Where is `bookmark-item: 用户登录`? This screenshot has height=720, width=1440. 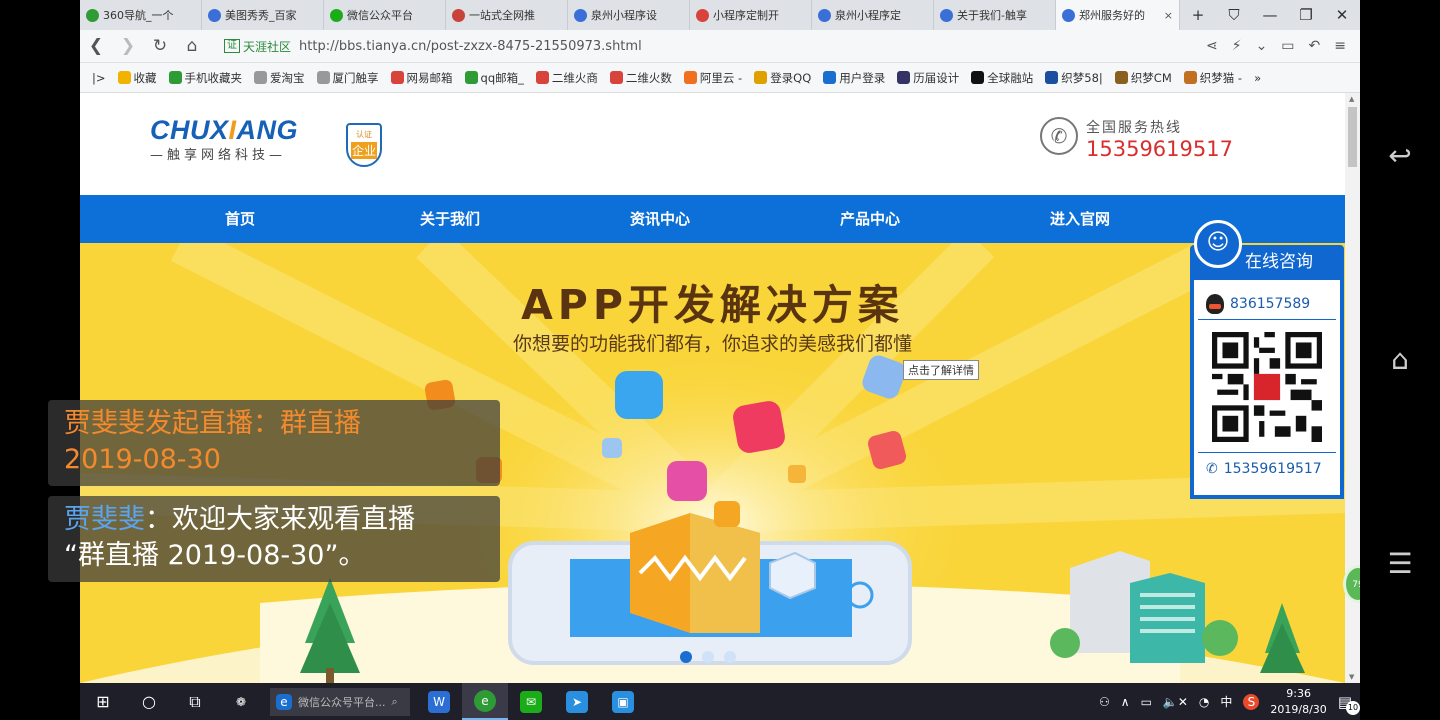
bookmark-item: 用户登录 is located at coordinates (854, 78).